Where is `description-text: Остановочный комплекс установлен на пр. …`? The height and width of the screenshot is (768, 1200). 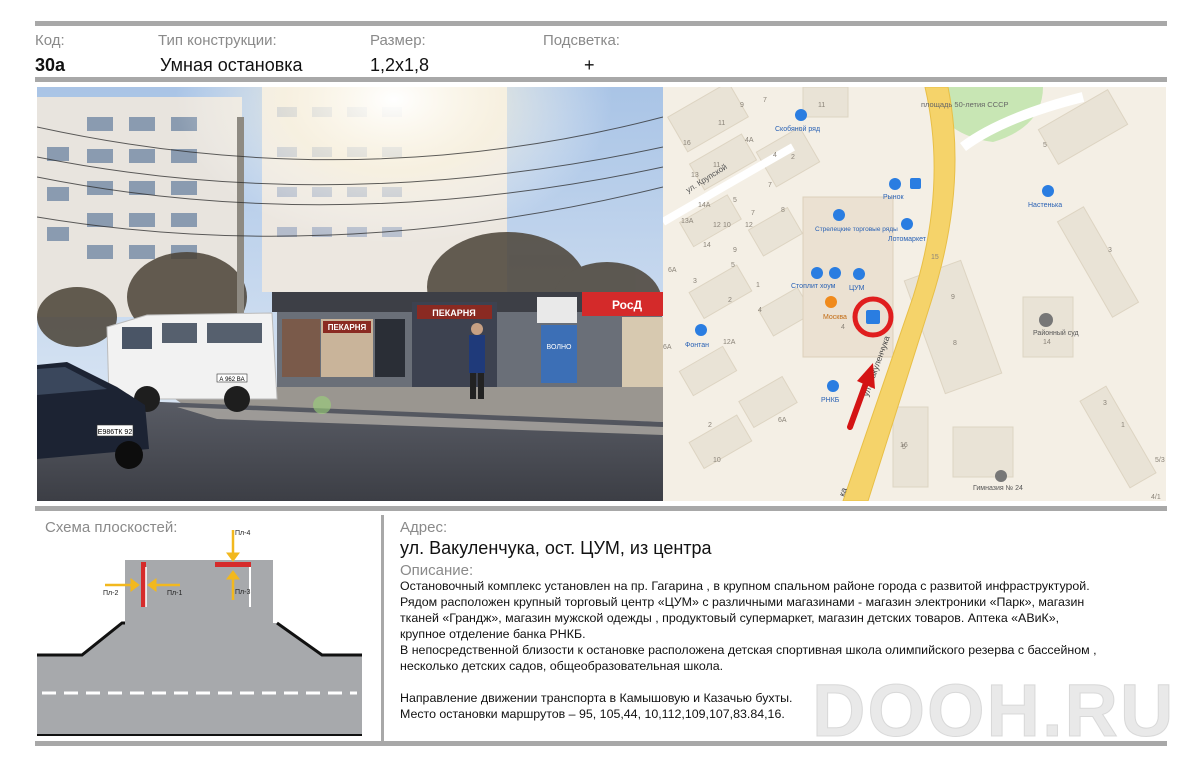
description-text: Остановочный комплекс установлен на пр. … is located at coordinates (785, 650).